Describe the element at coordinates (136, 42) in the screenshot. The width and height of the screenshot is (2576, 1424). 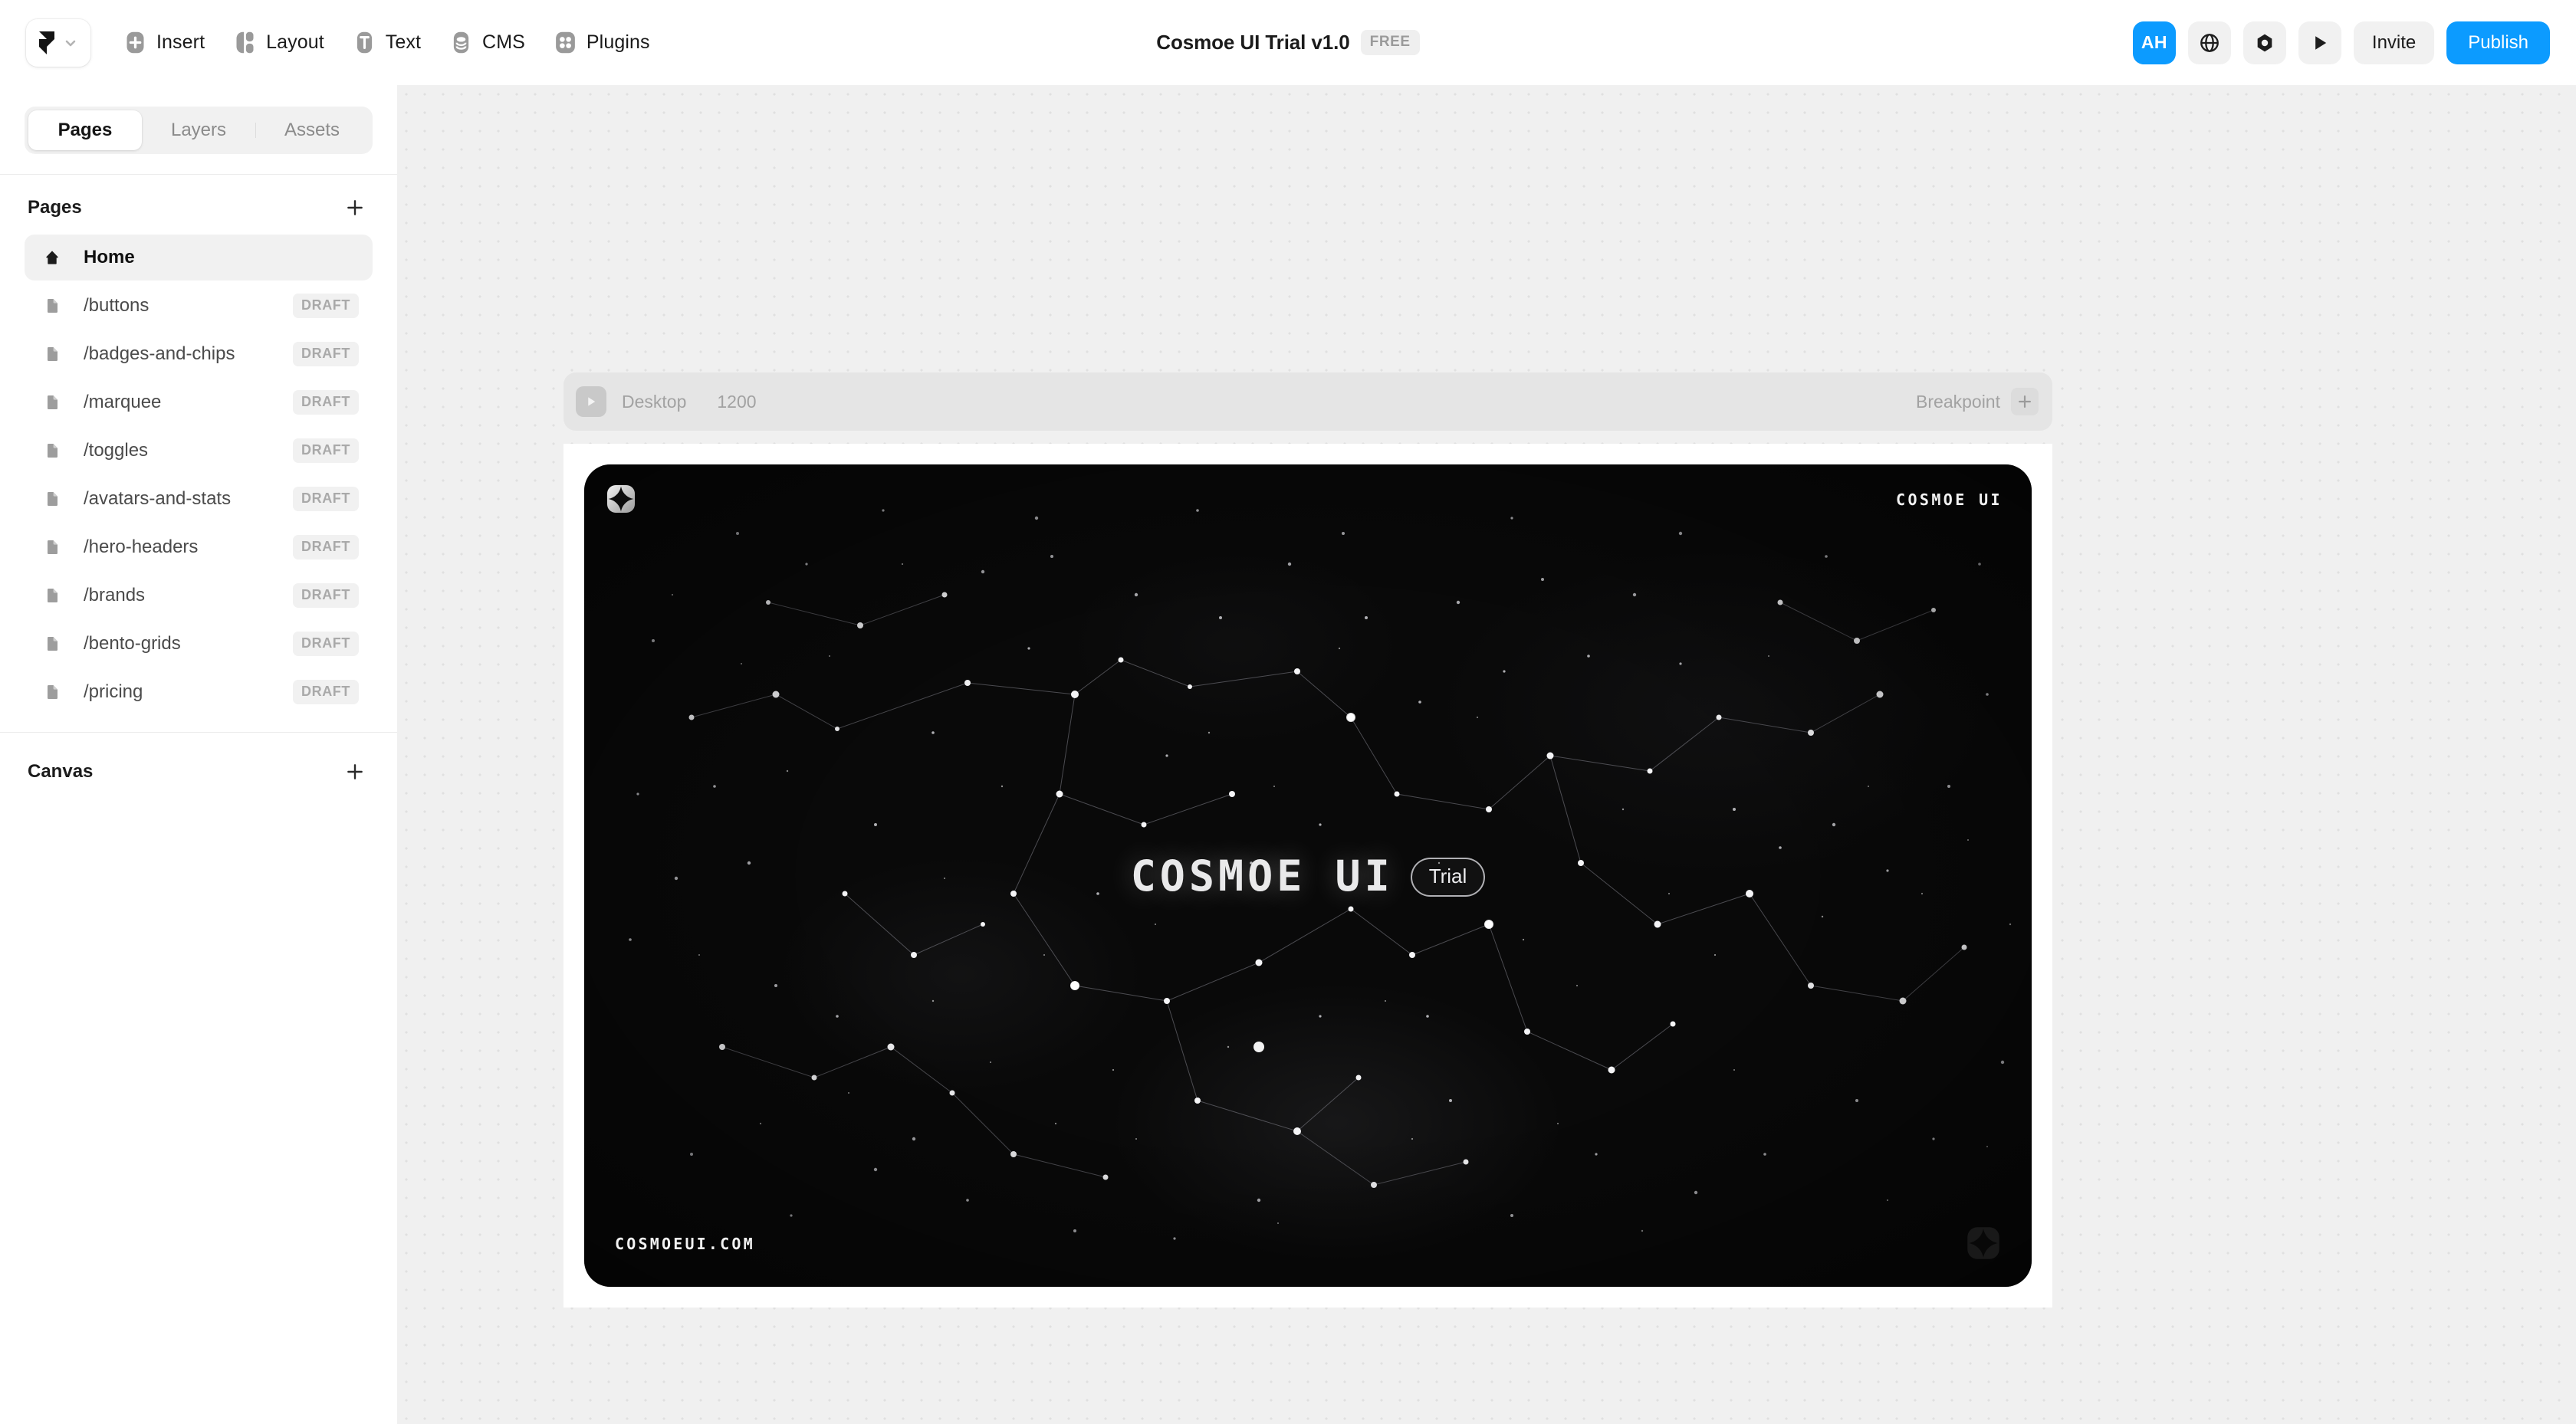
I see `plus-square-icon` at that location.